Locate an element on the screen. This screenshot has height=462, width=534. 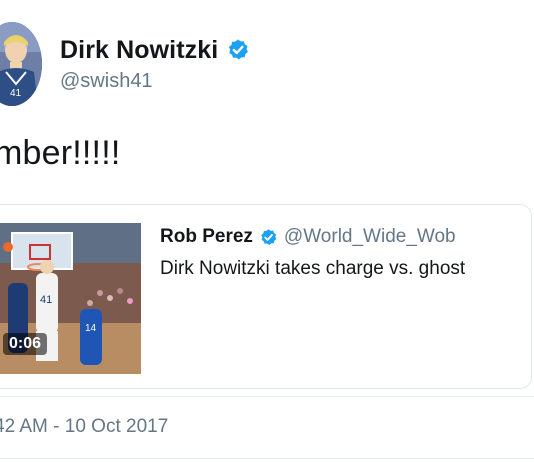
quoted-author-name: Rob Perez is located at coordinates (206, 237).